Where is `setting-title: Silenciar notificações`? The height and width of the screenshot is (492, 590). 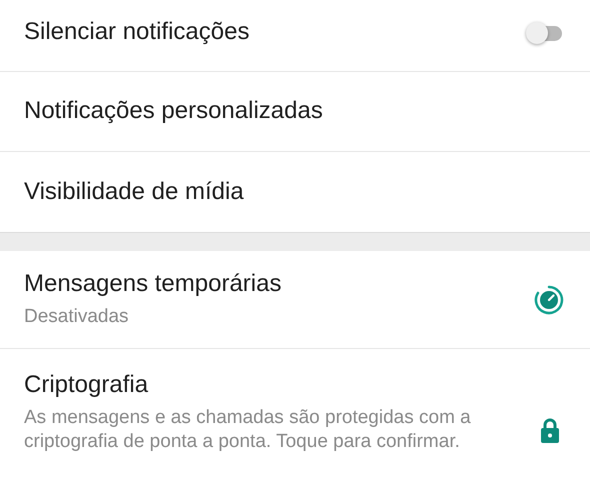 setting-title: Silenciar notificações is located at coordinates (137, 32).